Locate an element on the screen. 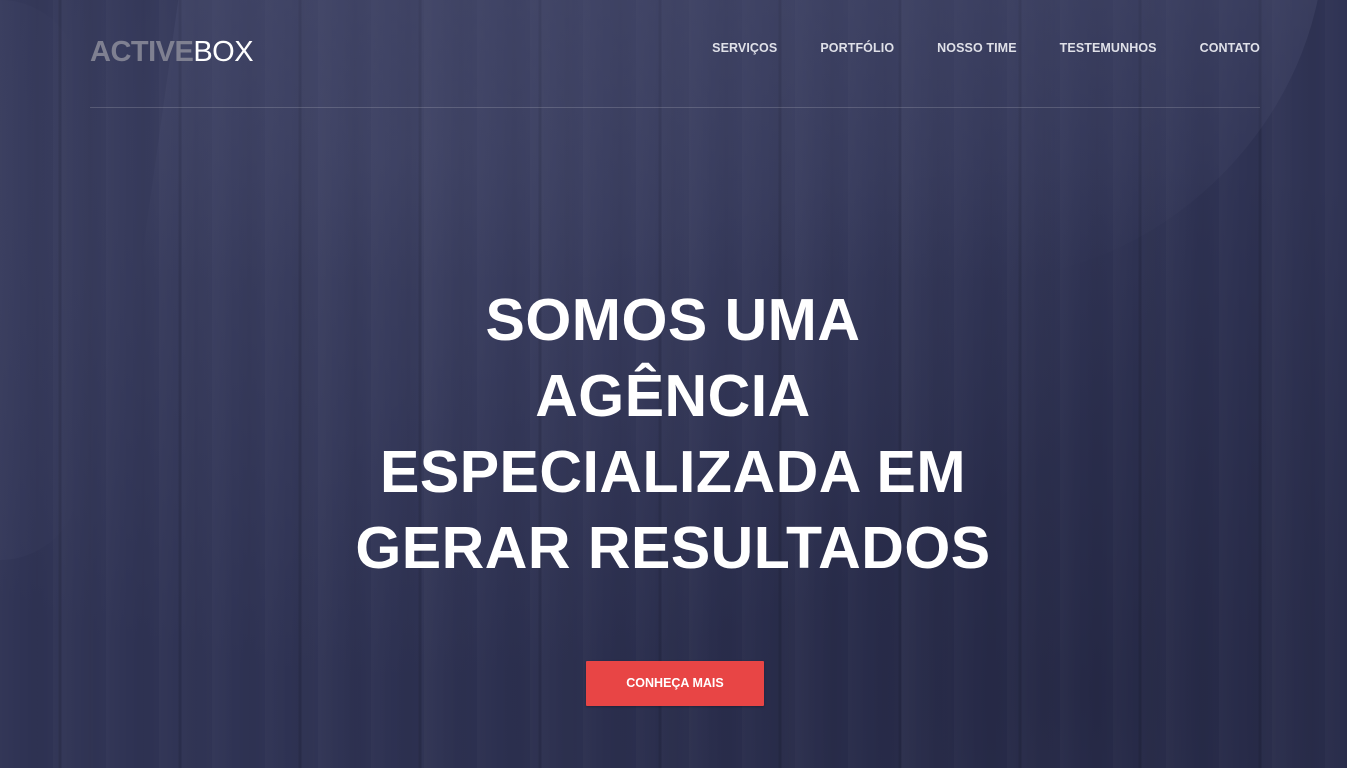  nav-item-testemunhos: TESTEMUNHOS is located at coordinates (1108, 48).